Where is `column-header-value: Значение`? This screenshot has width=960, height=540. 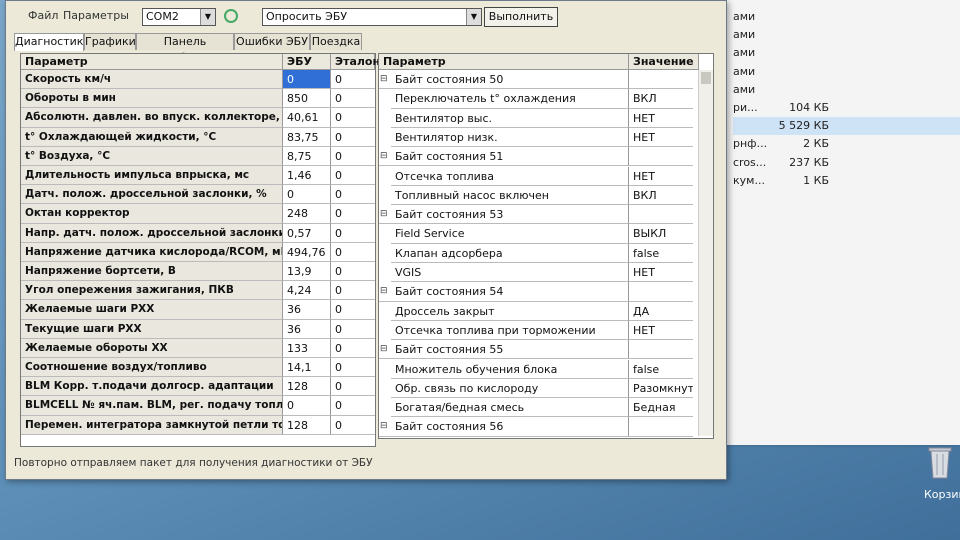 column-header-value: Значение is located at coordinates (664, 62).